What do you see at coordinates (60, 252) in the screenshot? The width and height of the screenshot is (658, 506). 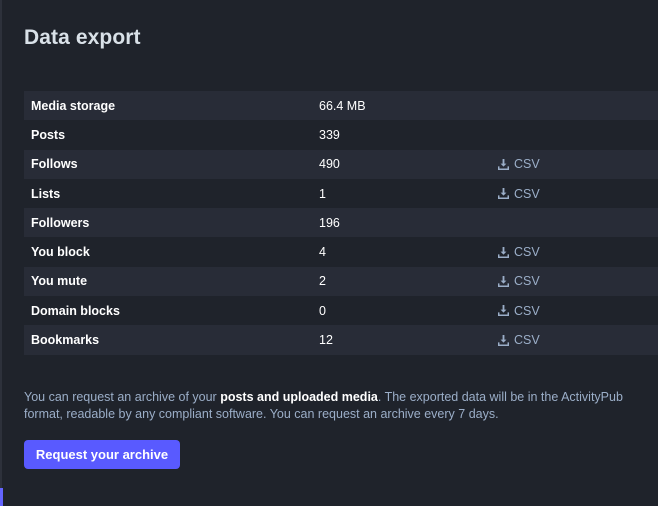 I see `row-label: You block` at bounding box center [60, 252].